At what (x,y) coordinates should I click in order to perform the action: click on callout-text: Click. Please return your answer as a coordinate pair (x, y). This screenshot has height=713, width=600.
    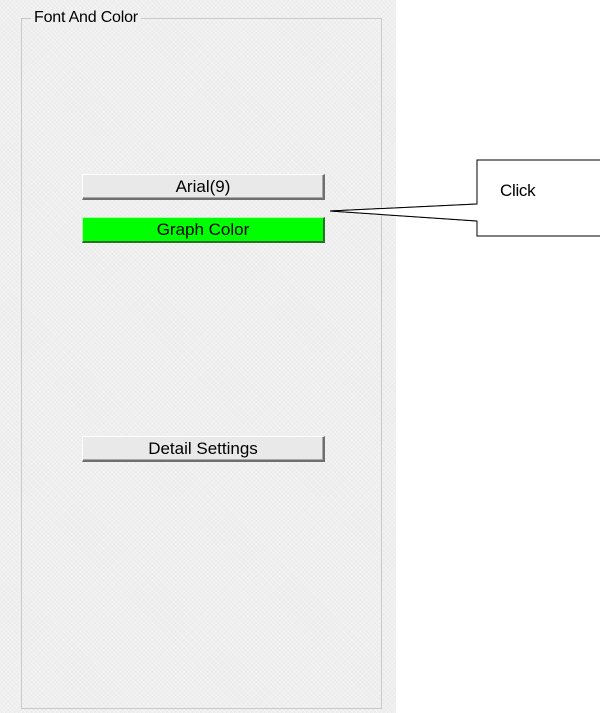
    Looking at the image, I should click on (518, 190).